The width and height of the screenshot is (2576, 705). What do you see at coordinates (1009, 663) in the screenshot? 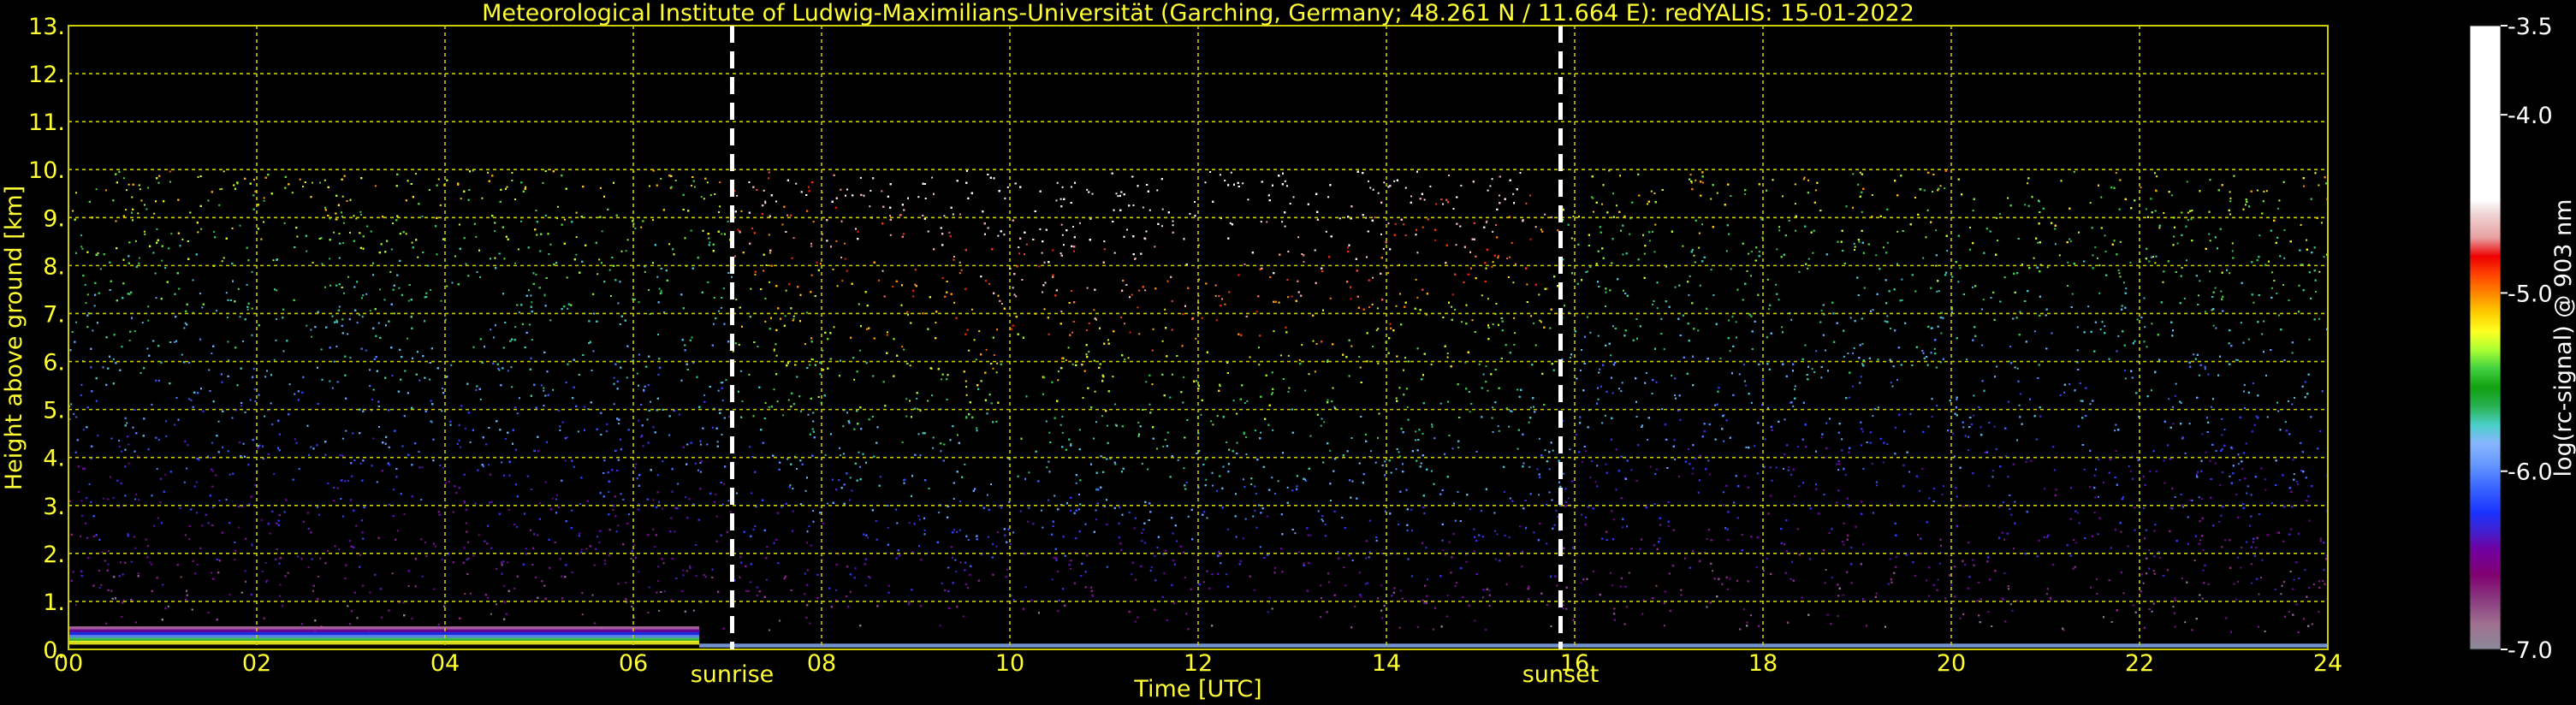
I see `x-tick-label-10: 10` at bounding box center [1009, 663].